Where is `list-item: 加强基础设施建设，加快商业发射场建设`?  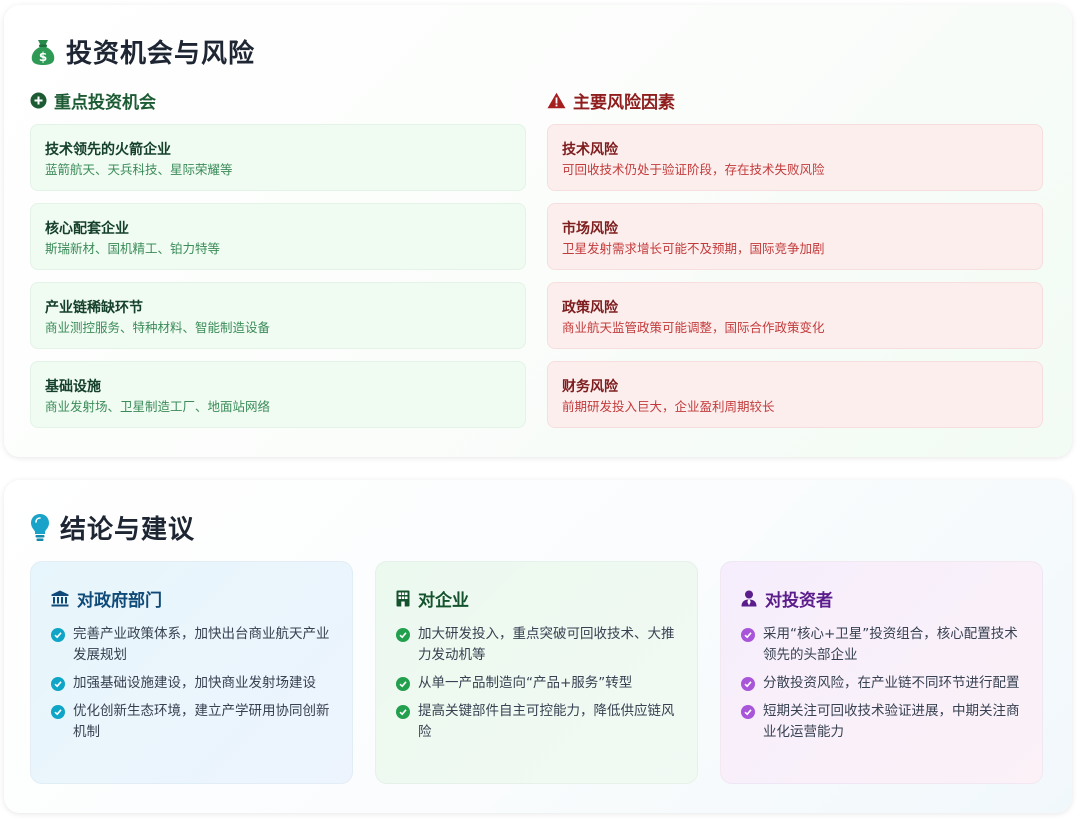
list-item: 加强基础设施建设，加快商业发射场建设 is located at coordinates (191, 683).